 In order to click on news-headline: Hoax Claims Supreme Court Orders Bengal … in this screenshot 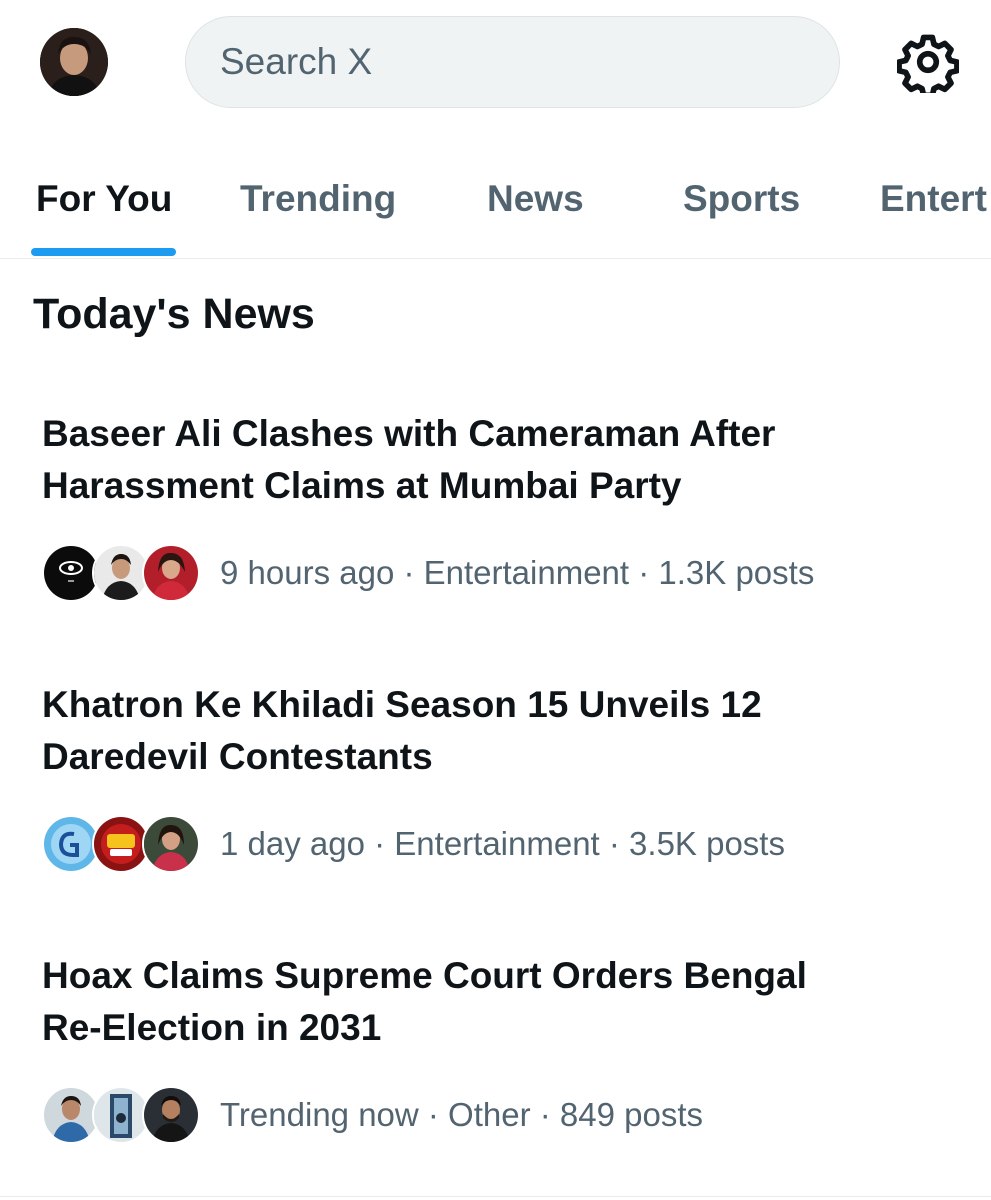, I will do `click(452, 1002)`.